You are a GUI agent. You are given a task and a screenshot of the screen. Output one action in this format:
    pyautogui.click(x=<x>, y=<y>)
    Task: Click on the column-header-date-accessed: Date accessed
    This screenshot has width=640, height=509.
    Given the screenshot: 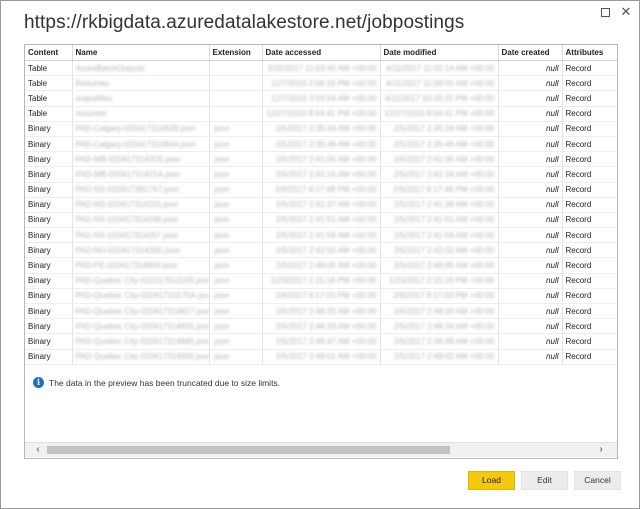 What is the action you would take?
    pyautogui.click(x=321, y=53)
    